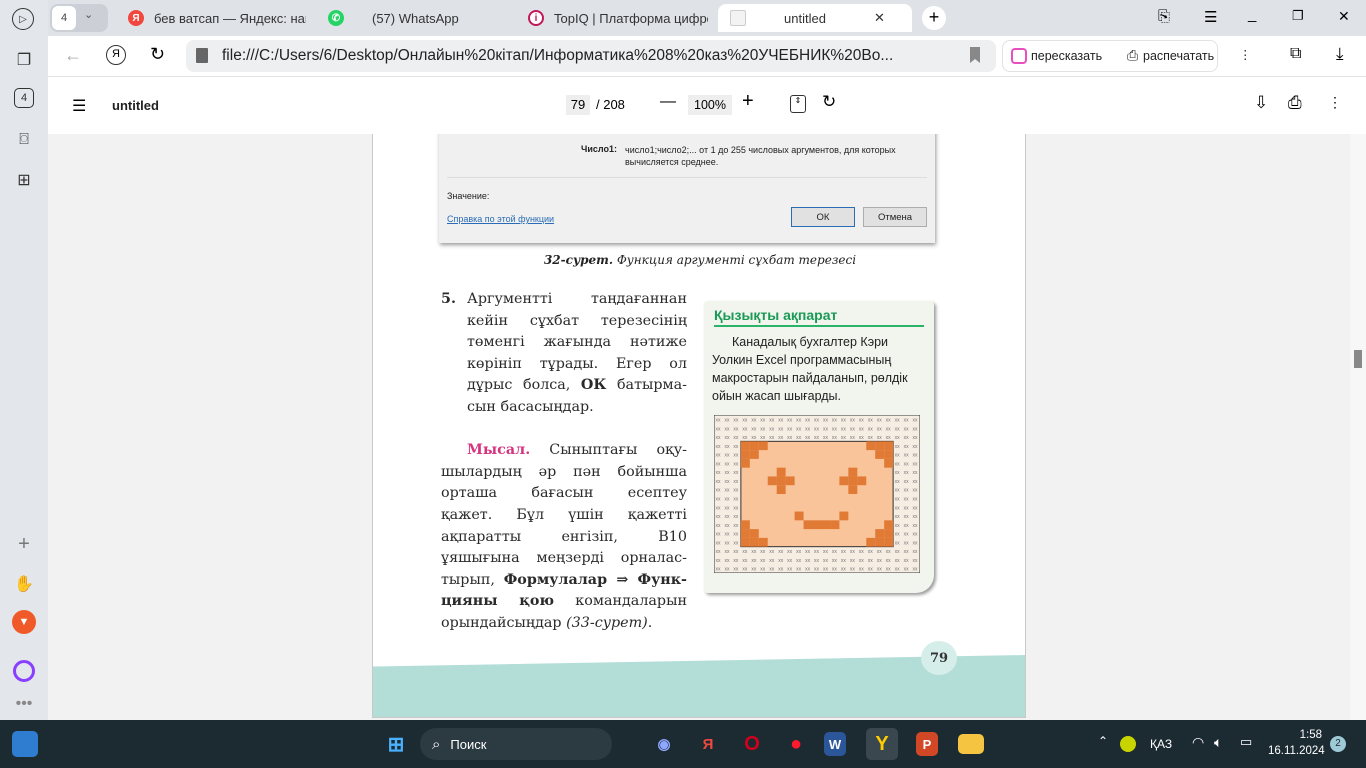  Describe the element at coordinates (1340, 54) in the screenshot. I see `downloads-icon: ⤓` at that location.